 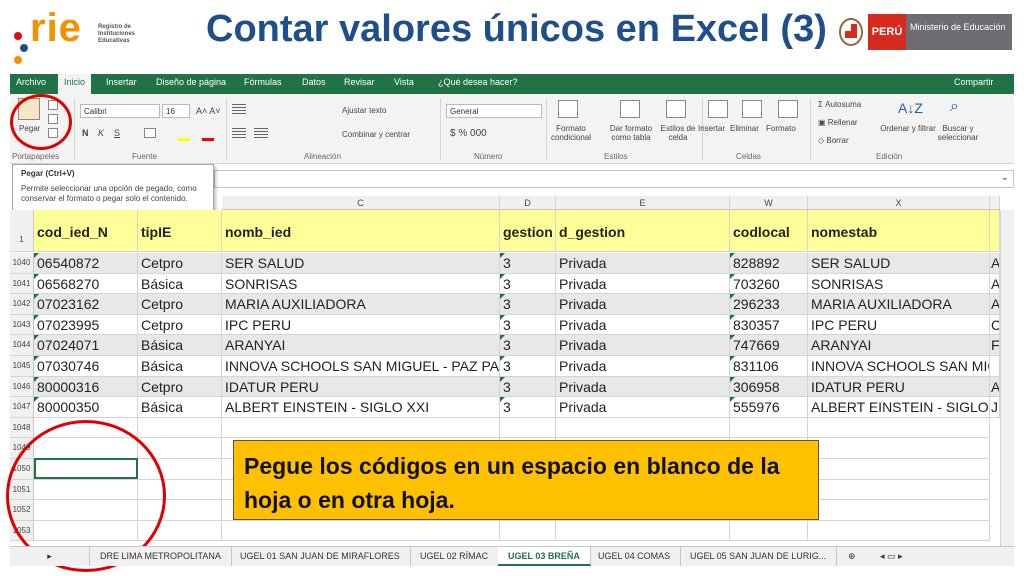 I want to click on font-name-select: Calibri, so click(x=120, y=111).